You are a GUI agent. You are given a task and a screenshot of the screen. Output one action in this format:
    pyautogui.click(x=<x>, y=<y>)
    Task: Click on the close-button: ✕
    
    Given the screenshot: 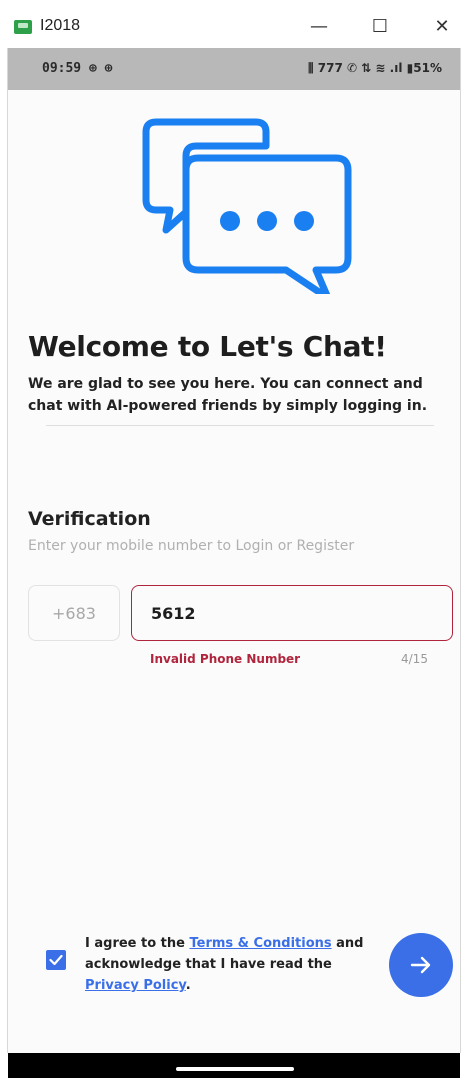 What is the action you would take?
    pyautogui.click(x=442, y=26)
    